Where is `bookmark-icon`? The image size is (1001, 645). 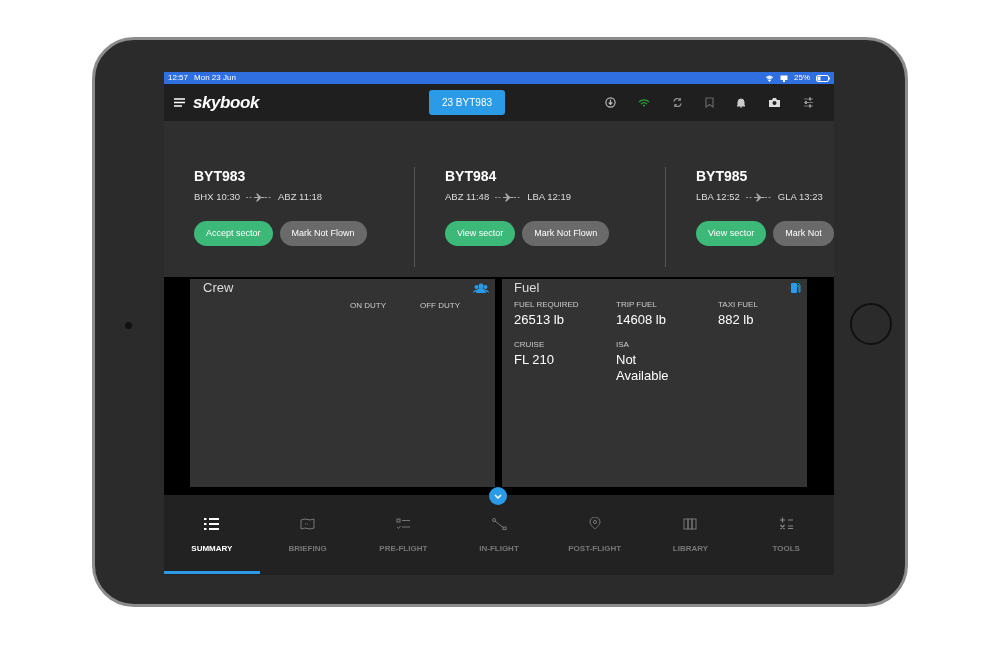 bookmark-icon is located at coordinates (709, 102).